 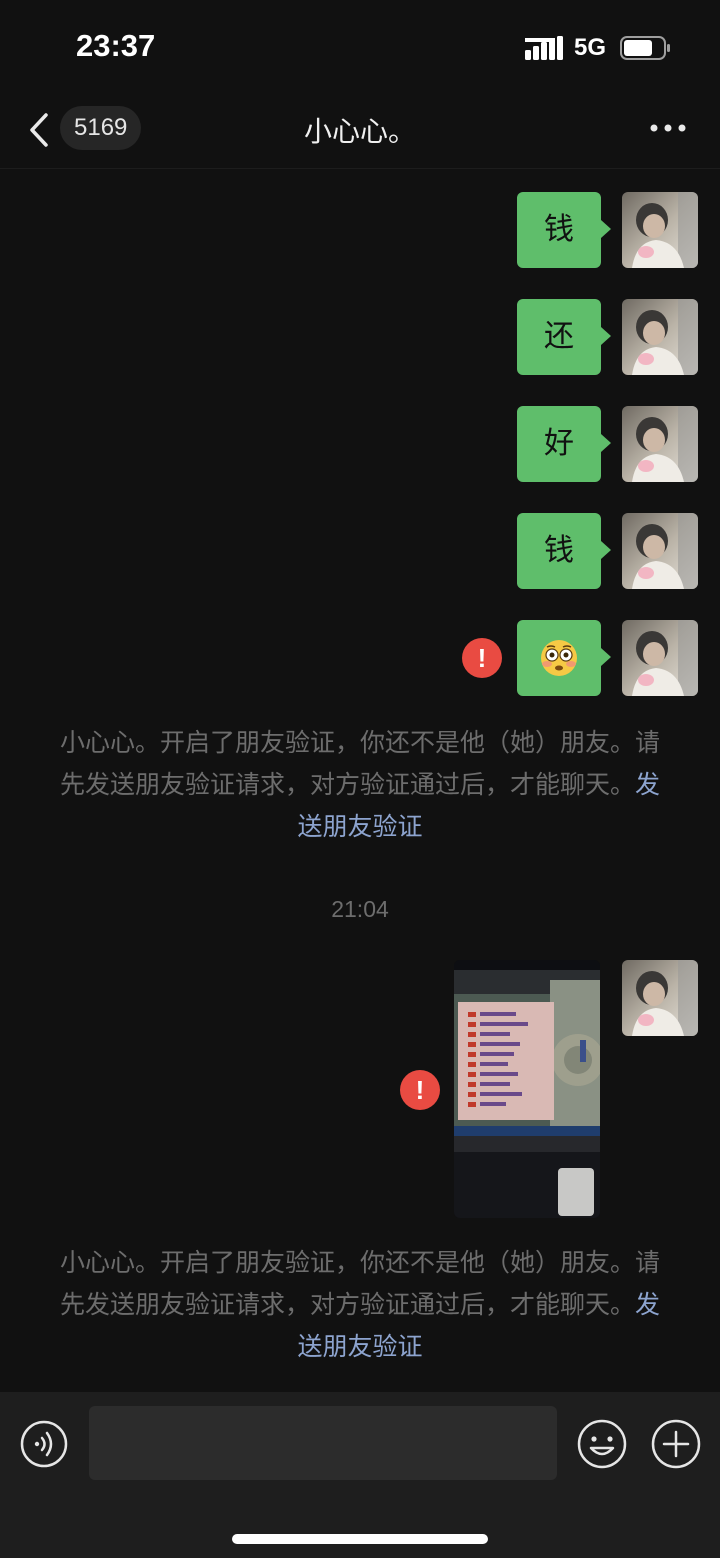 I want to click on image-message, so click(x=527, y=1089).